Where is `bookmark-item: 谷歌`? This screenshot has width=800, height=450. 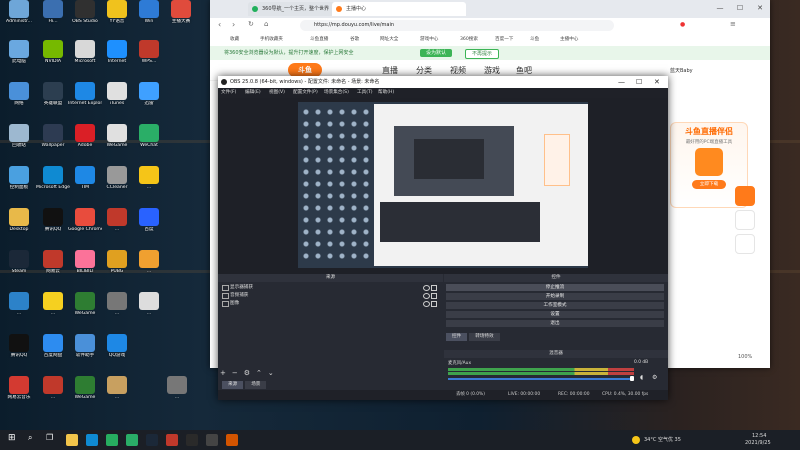 bookmark-item: 谷歌 is located at coordinates (354, 40).